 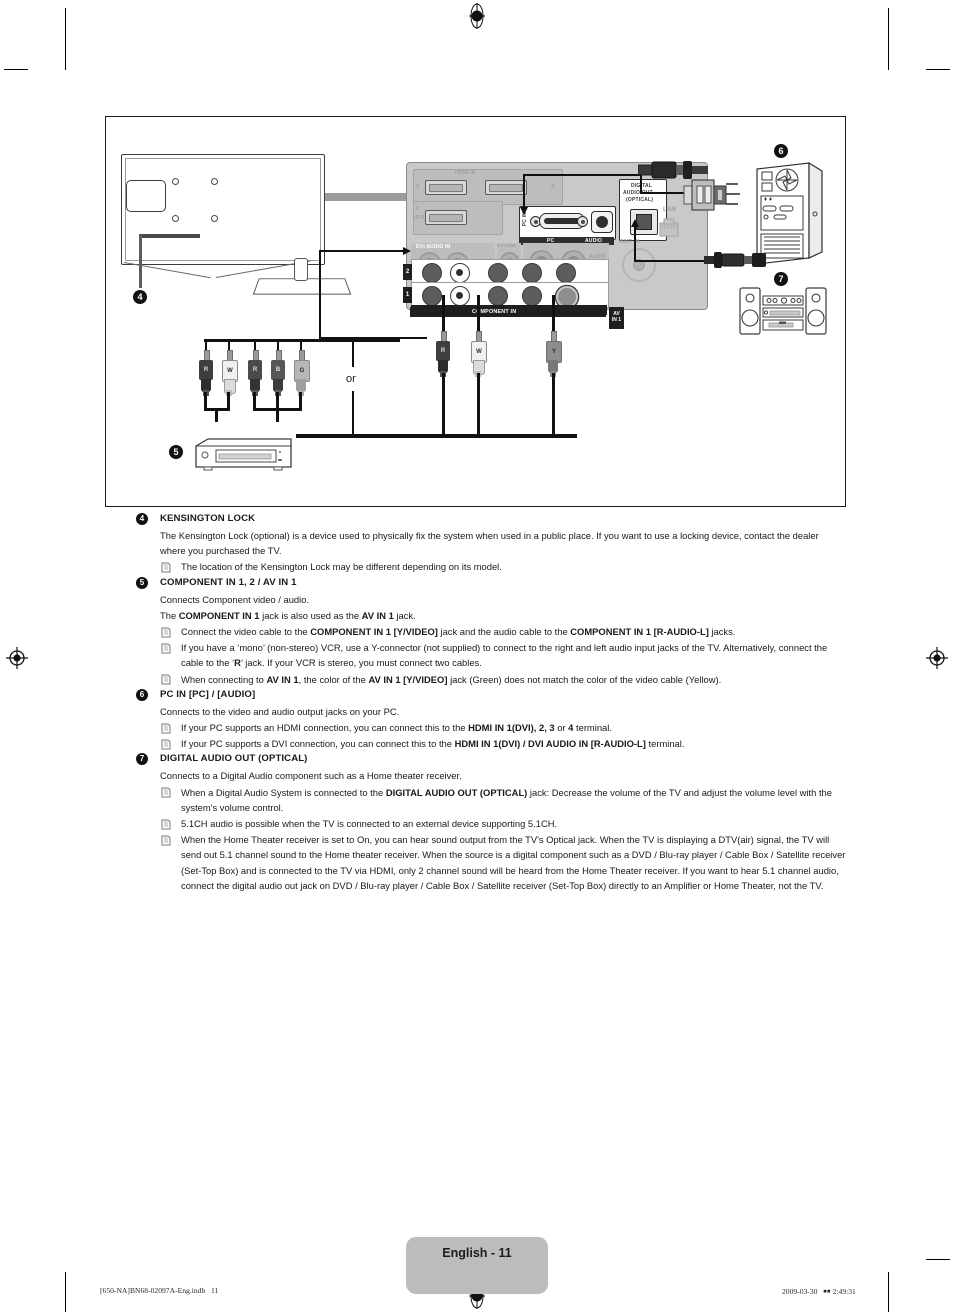 What do you see at coordinates (216, 415) in the screenshot?
I see `rca-cable-stem-a` at bounding box center [216, 415].